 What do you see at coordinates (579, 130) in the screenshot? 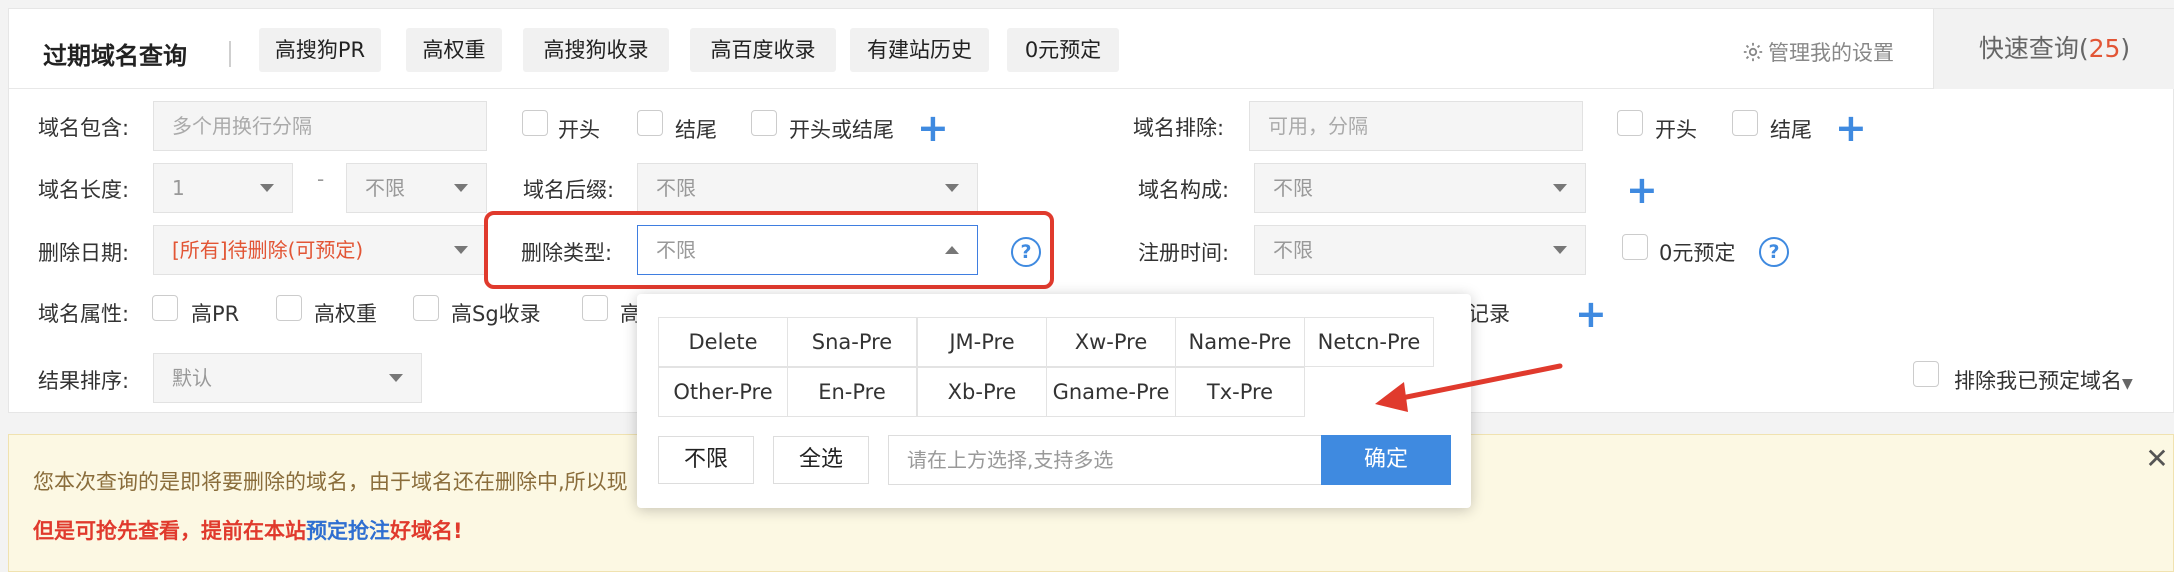
I see `contains-starts-label: 开头` at bounding box center [579, 130].